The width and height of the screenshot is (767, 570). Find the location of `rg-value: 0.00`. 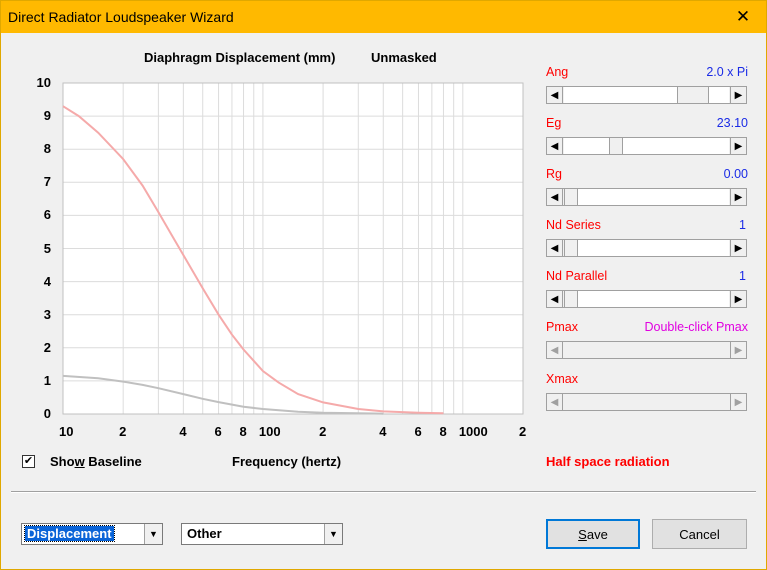

rg-value: 0.00 is located at coordinates (735, 174).